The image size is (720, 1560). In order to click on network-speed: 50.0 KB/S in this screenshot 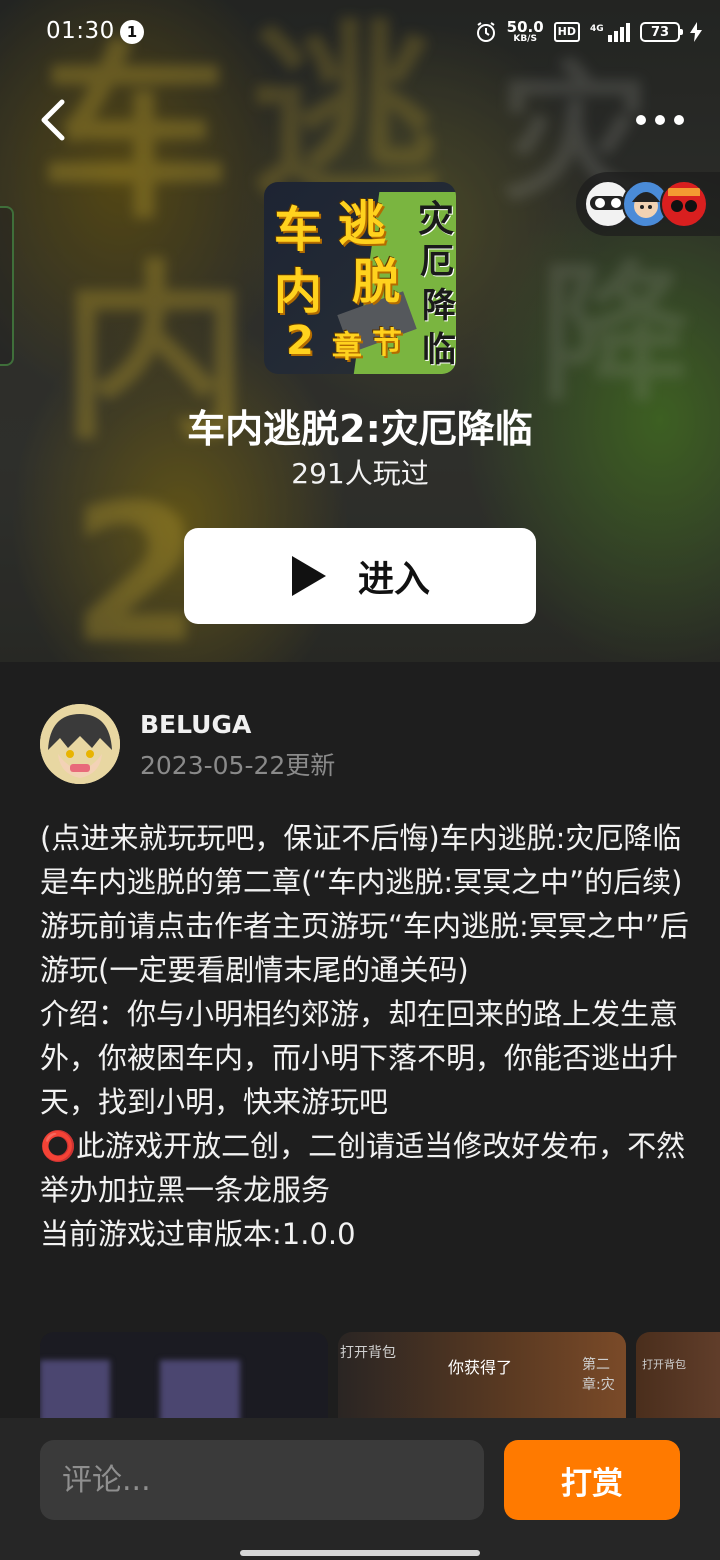, I will do `click(525, 32)`.